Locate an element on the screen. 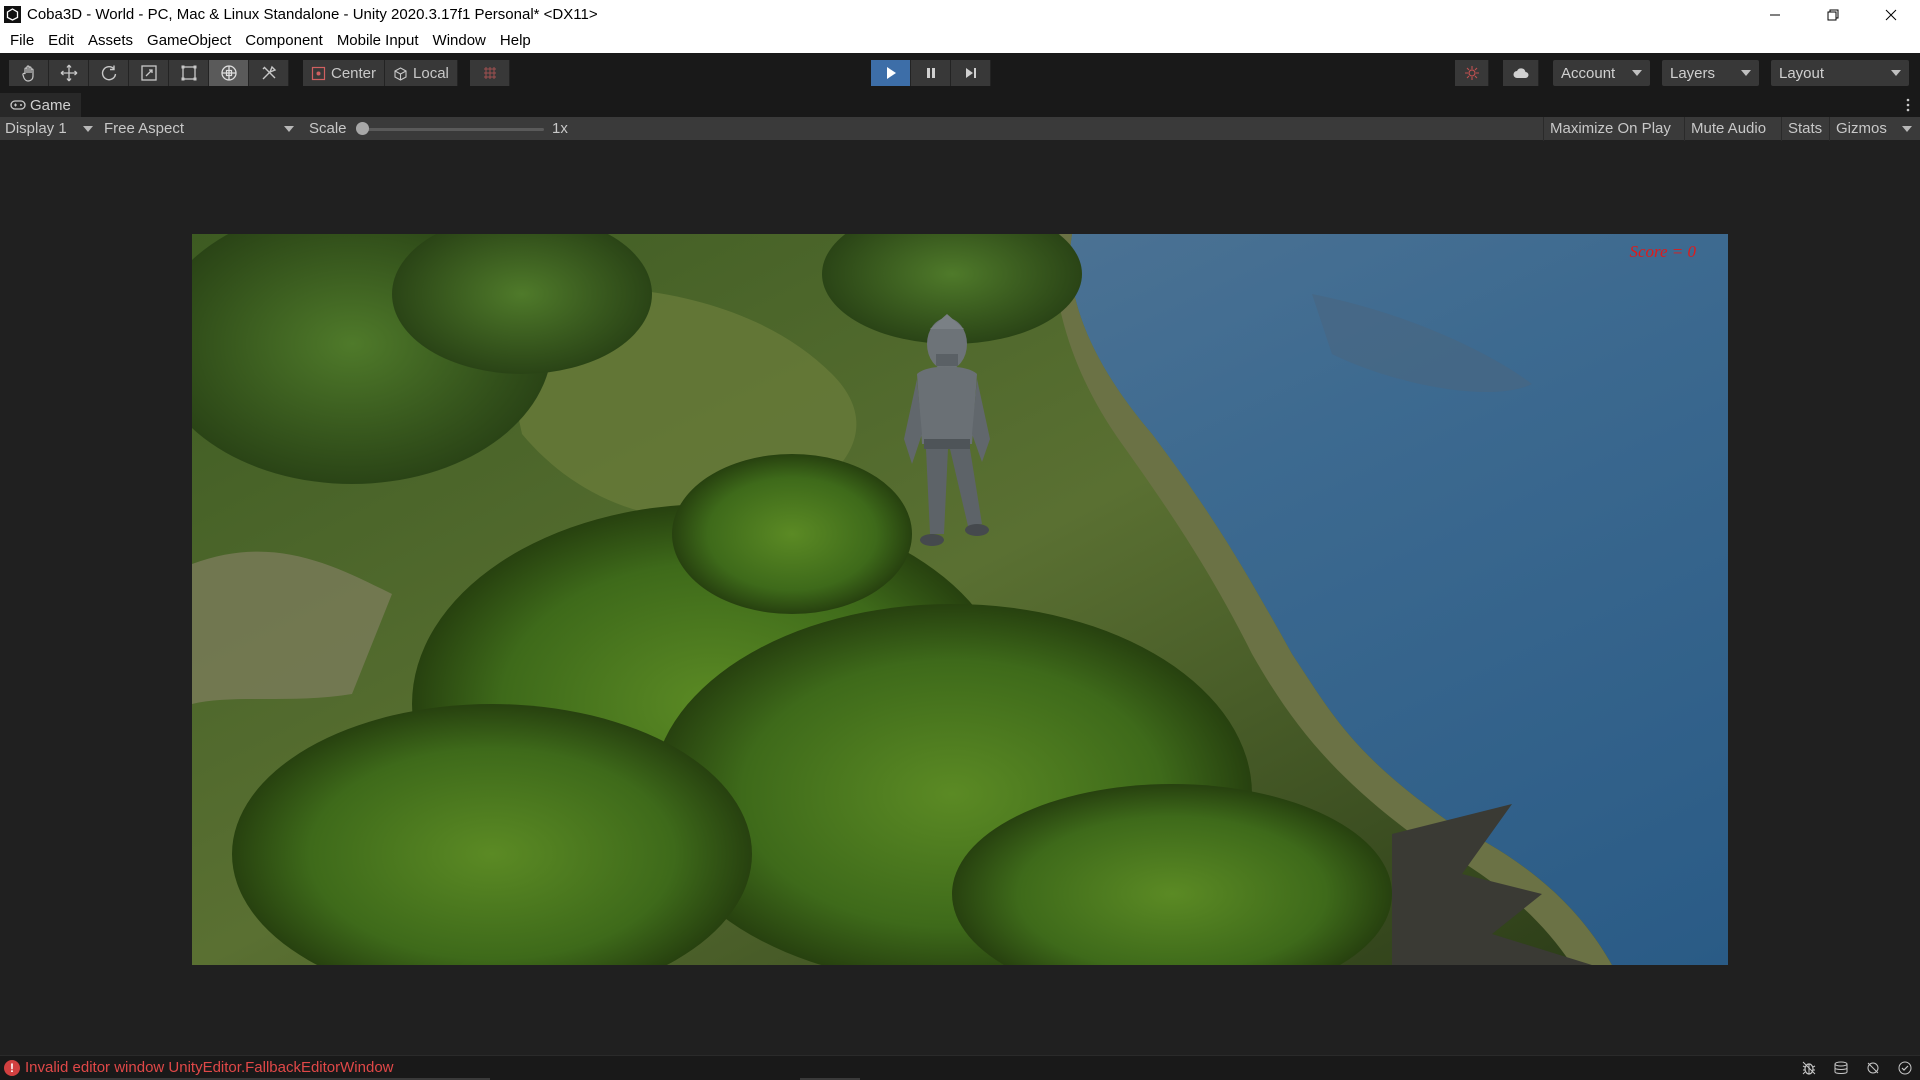  rect-tool-button is located at coordinates (189, 73).